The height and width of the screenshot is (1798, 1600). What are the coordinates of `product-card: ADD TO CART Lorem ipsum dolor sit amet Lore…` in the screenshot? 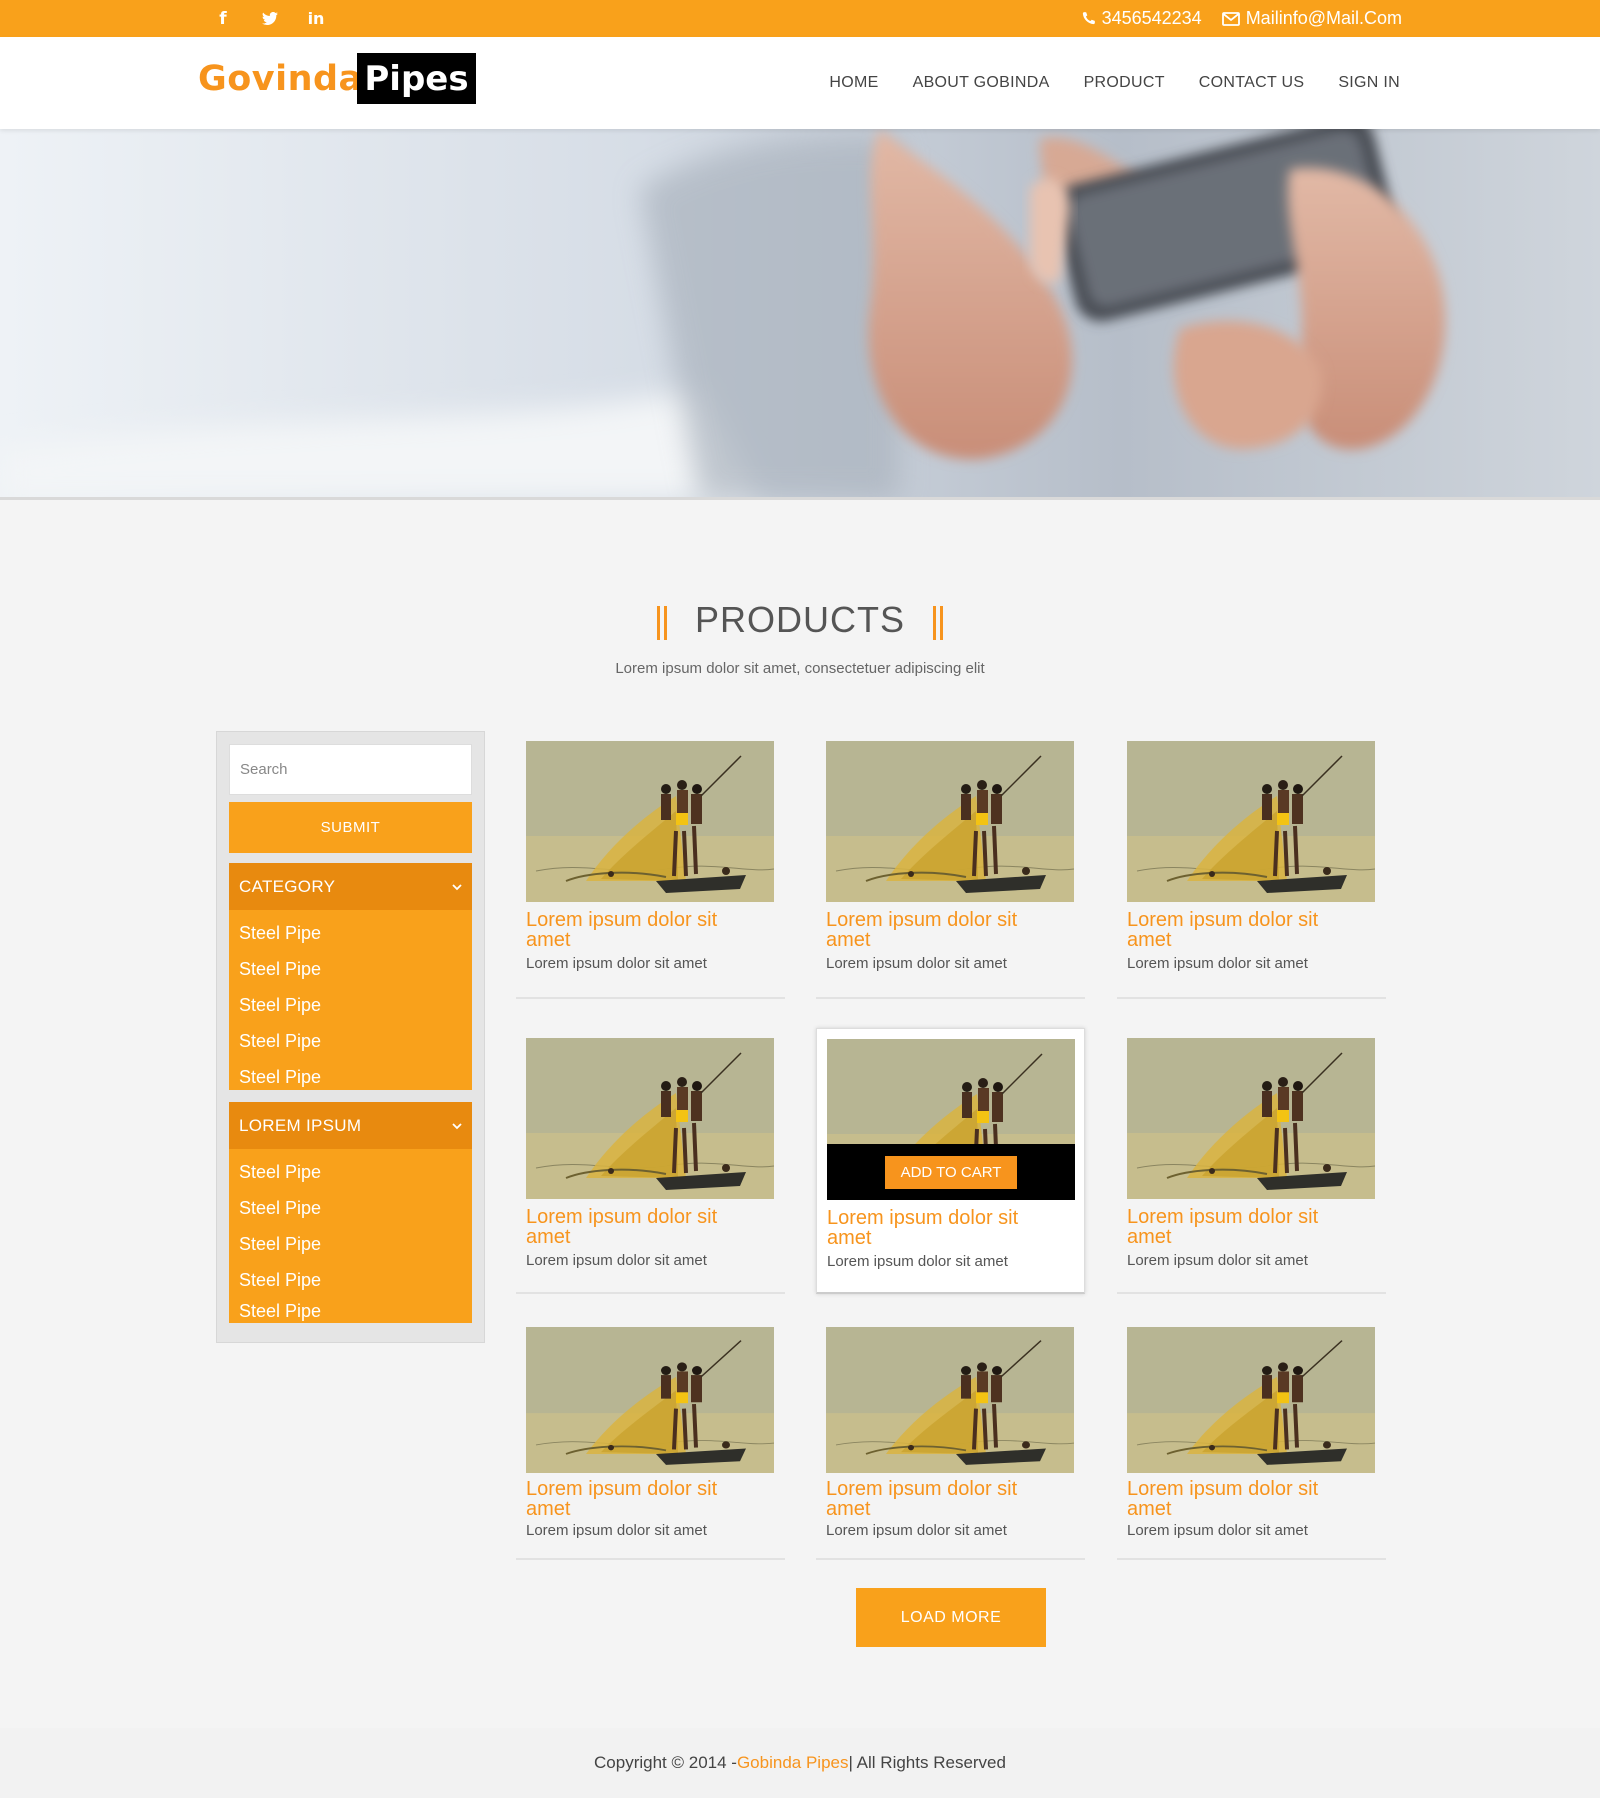 It's located at (950, 1161).